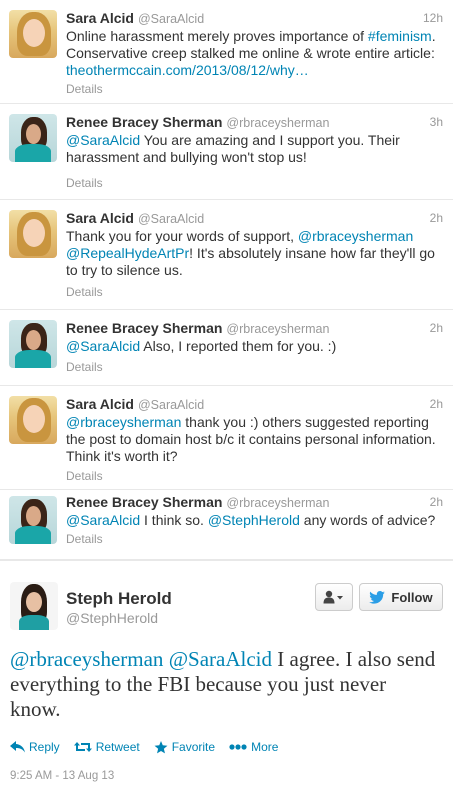  I want to click on more-action: More, so click(253, 747).